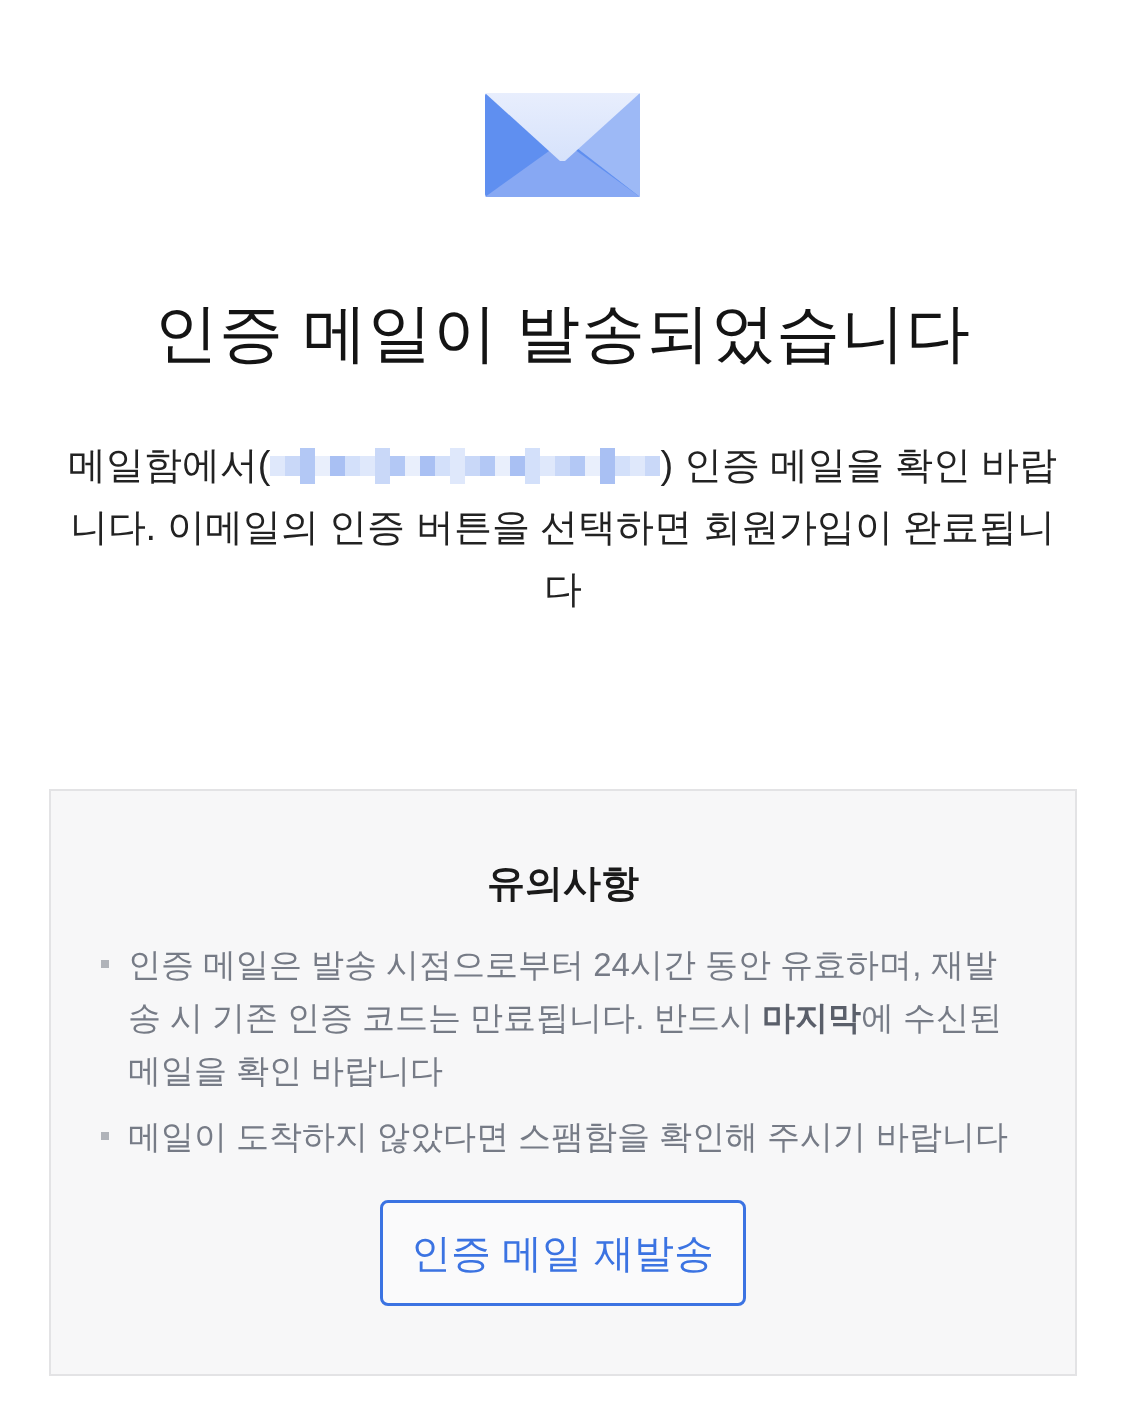  Describe the element at coordinates (562, 1253) in the screenshot. I see `resend-button: 인증 메일 재발송` at that location.